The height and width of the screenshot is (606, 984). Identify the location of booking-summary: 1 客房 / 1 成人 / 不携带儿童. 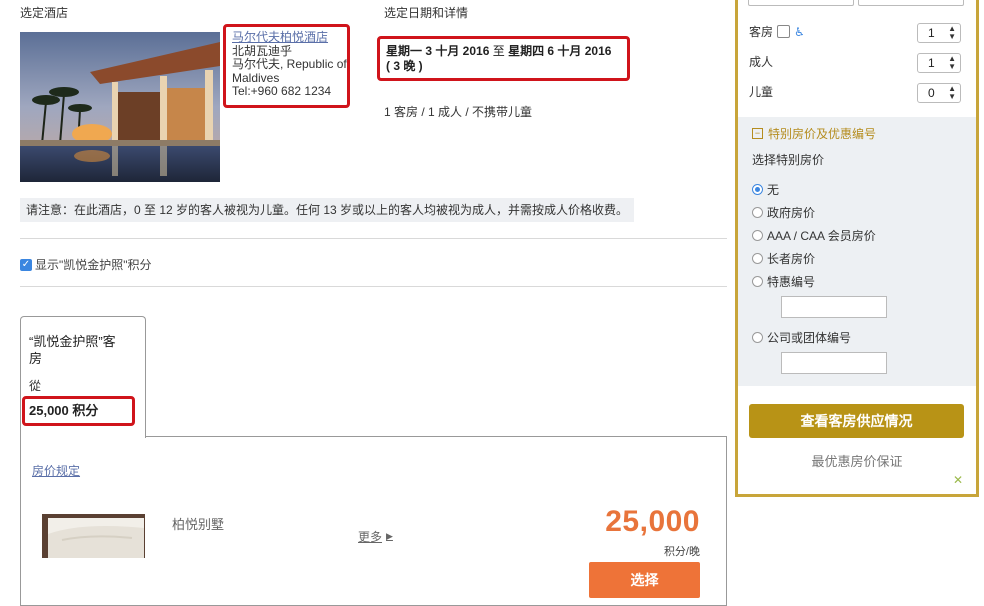
(458, 112).